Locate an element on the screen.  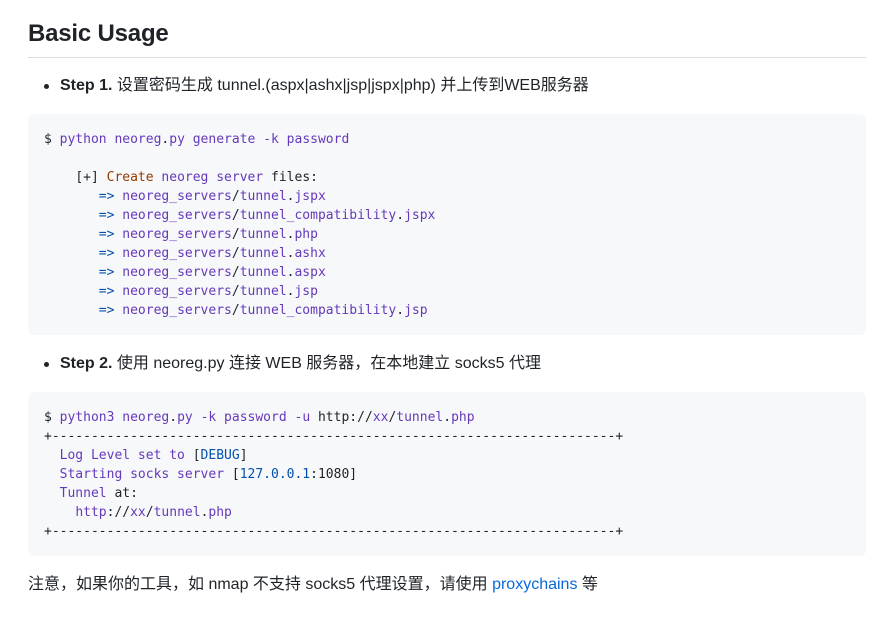
code-line-file: => neoreg_servers/tunnel.jspx is located at coordinates (212, 196).